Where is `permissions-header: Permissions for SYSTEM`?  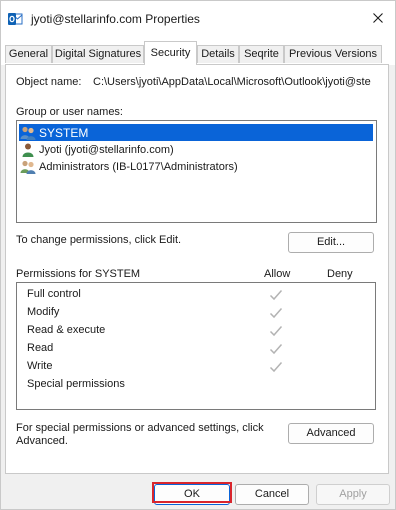
permissions-header: Permissions for SYSTEM is located at coordinates (78, 274).